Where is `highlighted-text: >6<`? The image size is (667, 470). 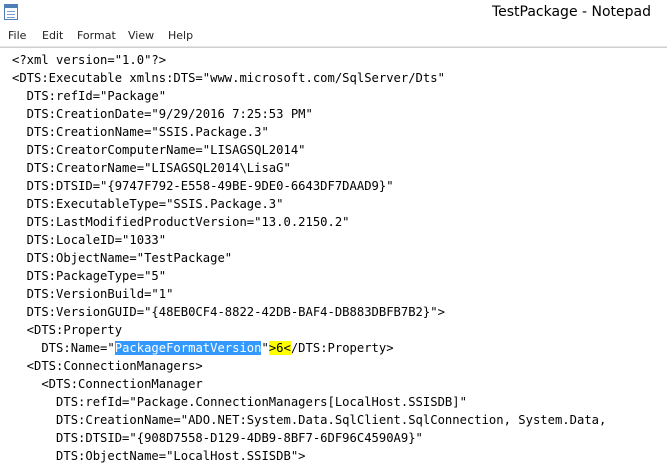
highlighted-text: >6< is located at coordinates (279, 348).